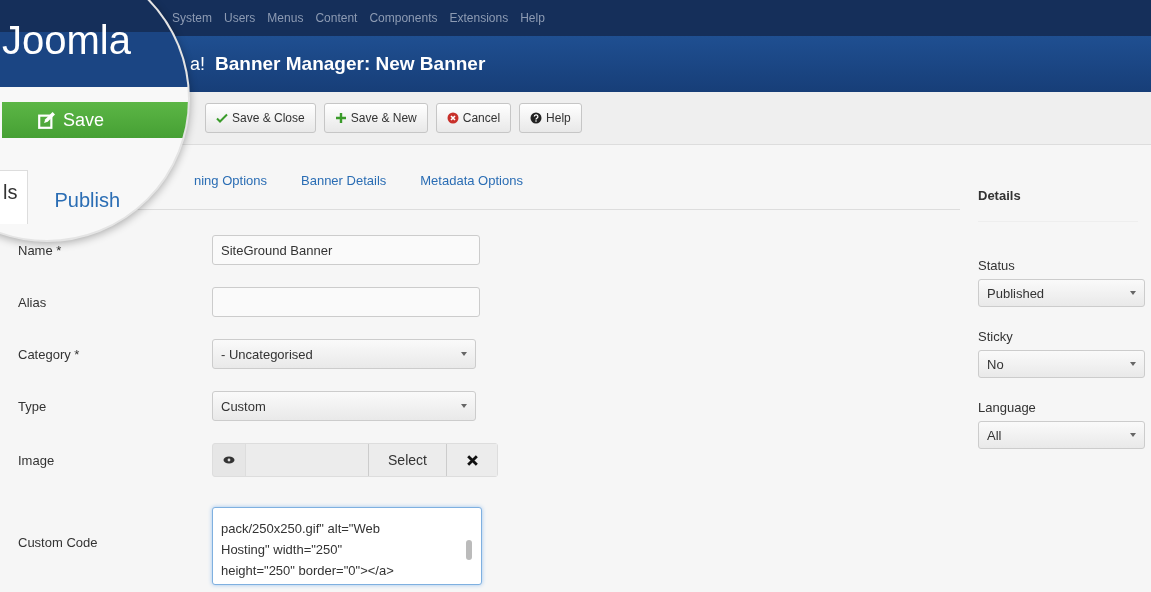 This screenshot has height=592, width=1151. I want to click on select-field: Custom, so click(344, 406).